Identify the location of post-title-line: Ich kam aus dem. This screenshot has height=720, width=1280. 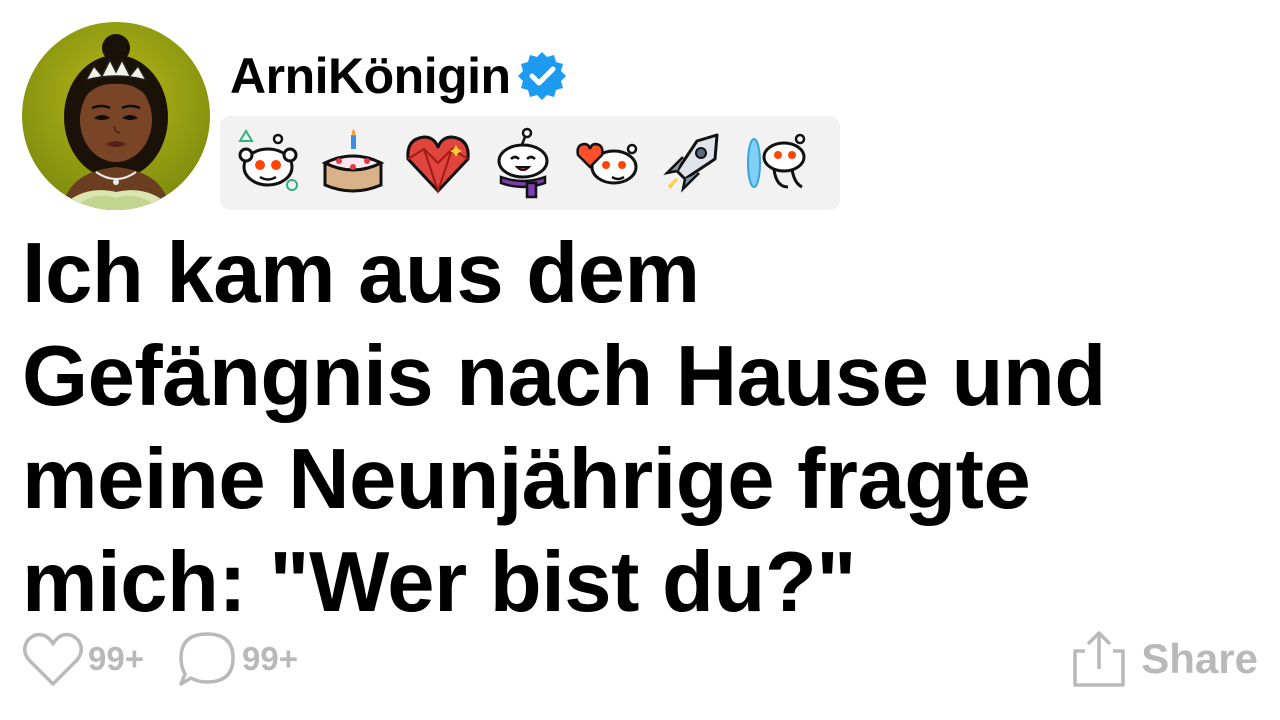
(361, 273).